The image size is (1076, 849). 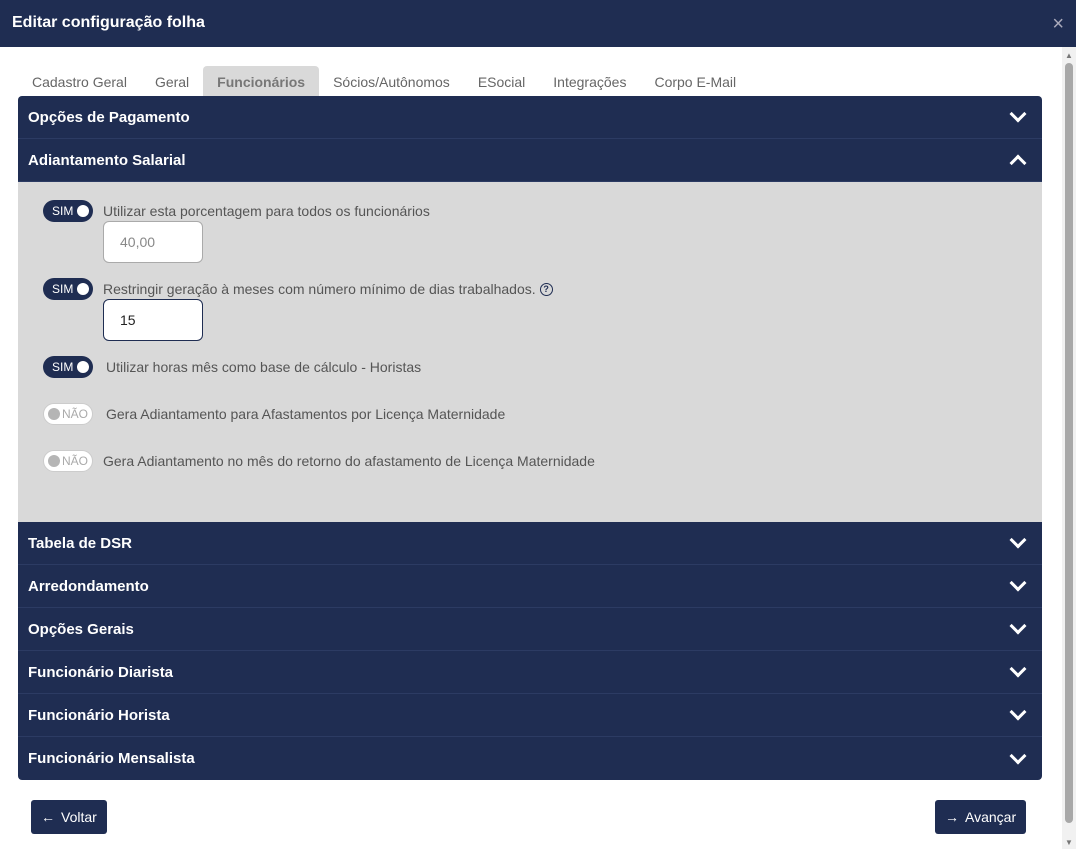 What do you see at coordinates (81, 629) in the screenshot?
I see `section-title: Opções Gerais` at bounding box center [81, 629].